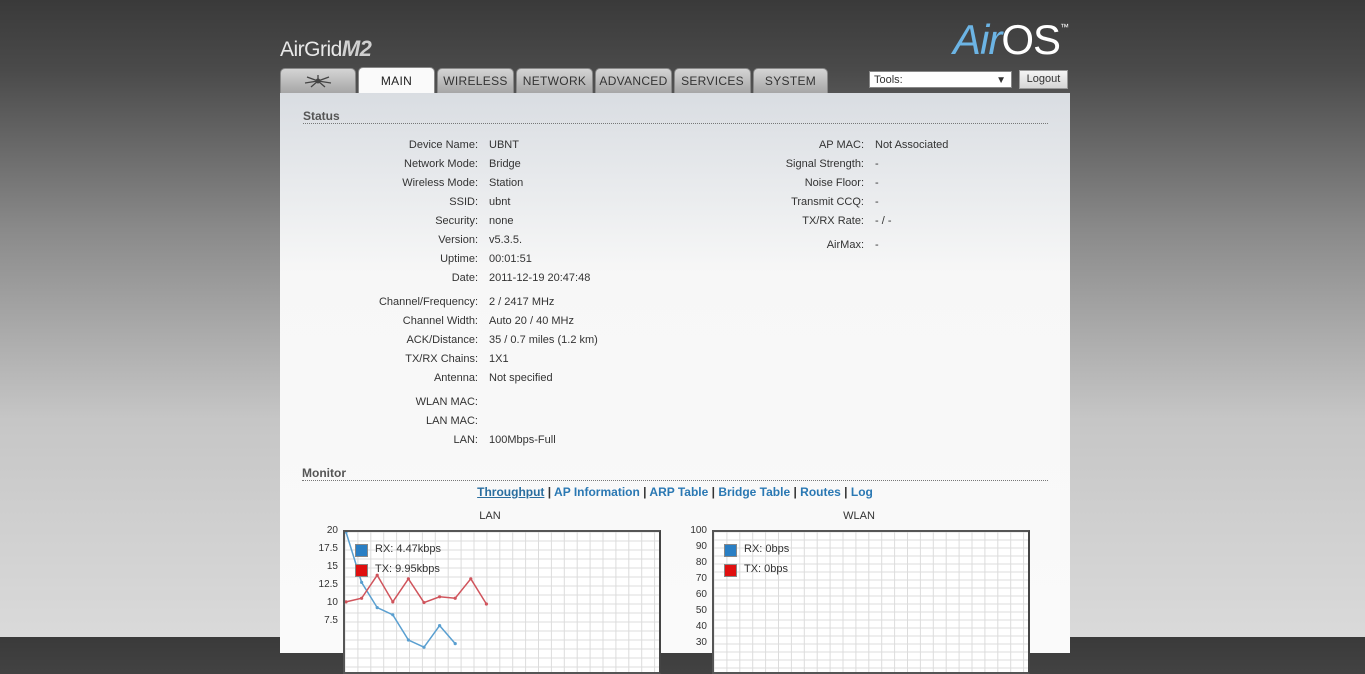 The image size is (1365, 674). I want to click on product-logo: AirGridM2, so click(326, 49).